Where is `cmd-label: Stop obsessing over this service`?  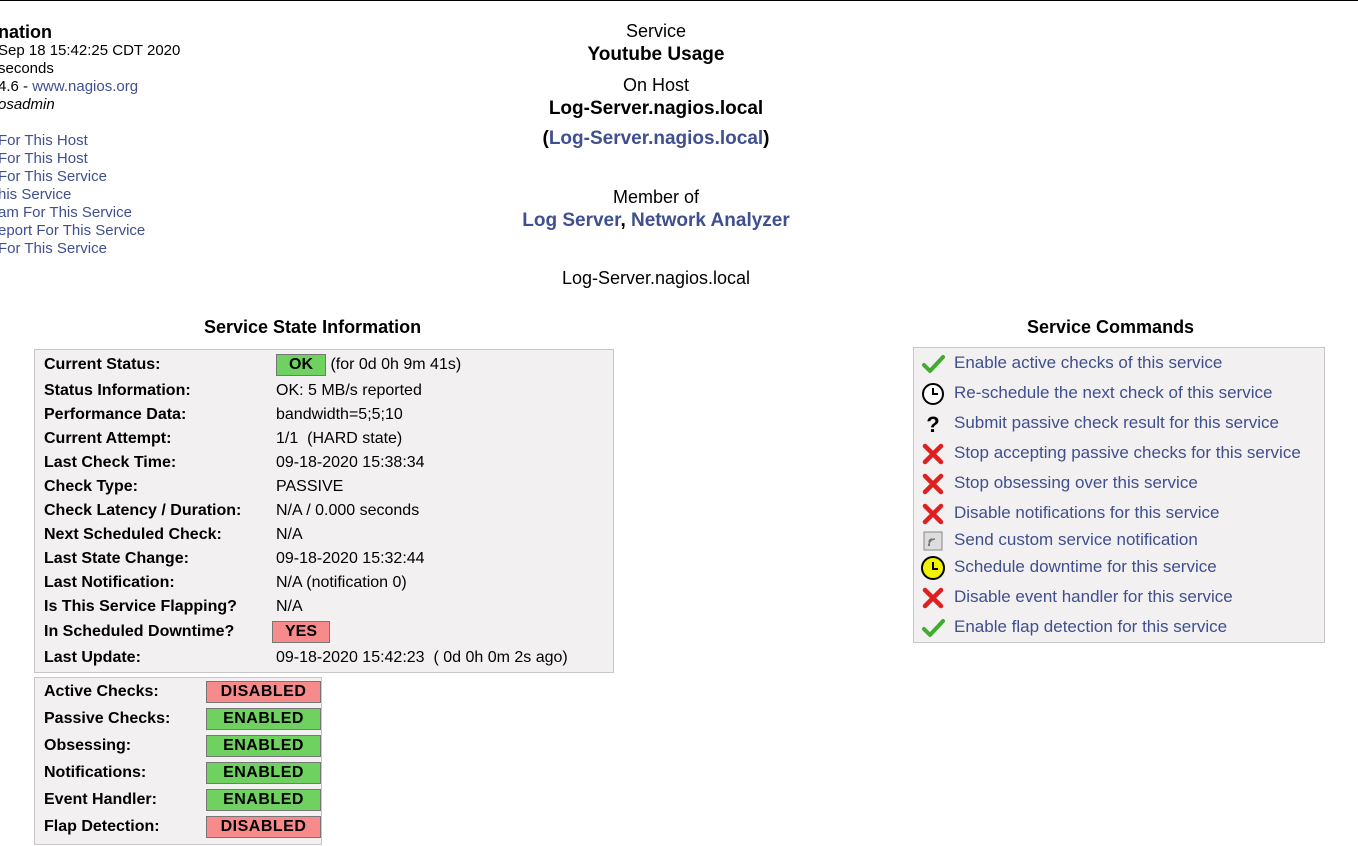
cmd-label: Stop obsessing over this service is located at coordinates (1076, 483).